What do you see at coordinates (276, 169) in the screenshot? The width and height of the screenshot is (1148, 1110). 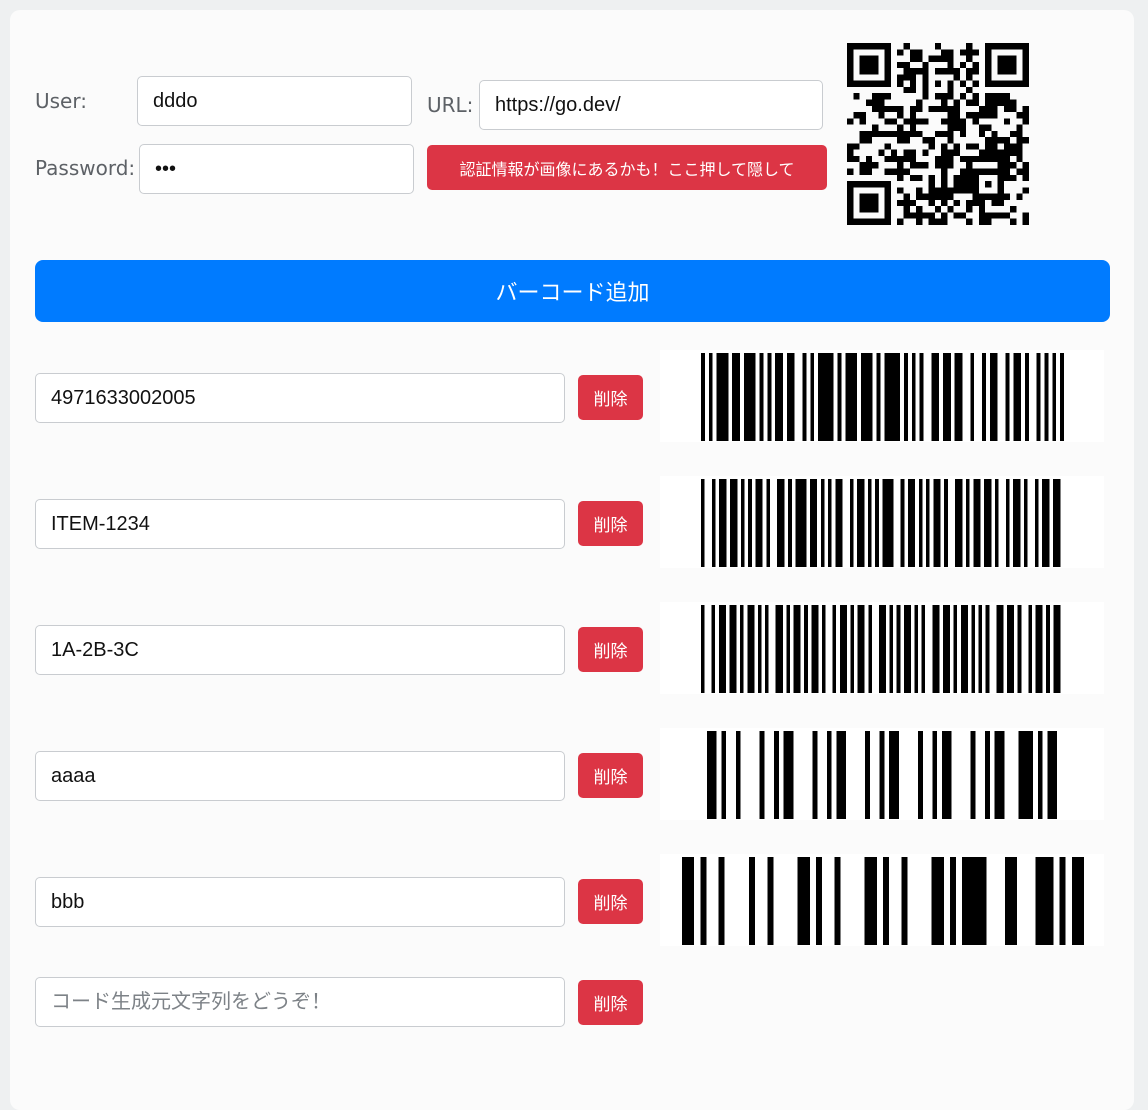 I see `password-input` at bounding box center [276, 169].